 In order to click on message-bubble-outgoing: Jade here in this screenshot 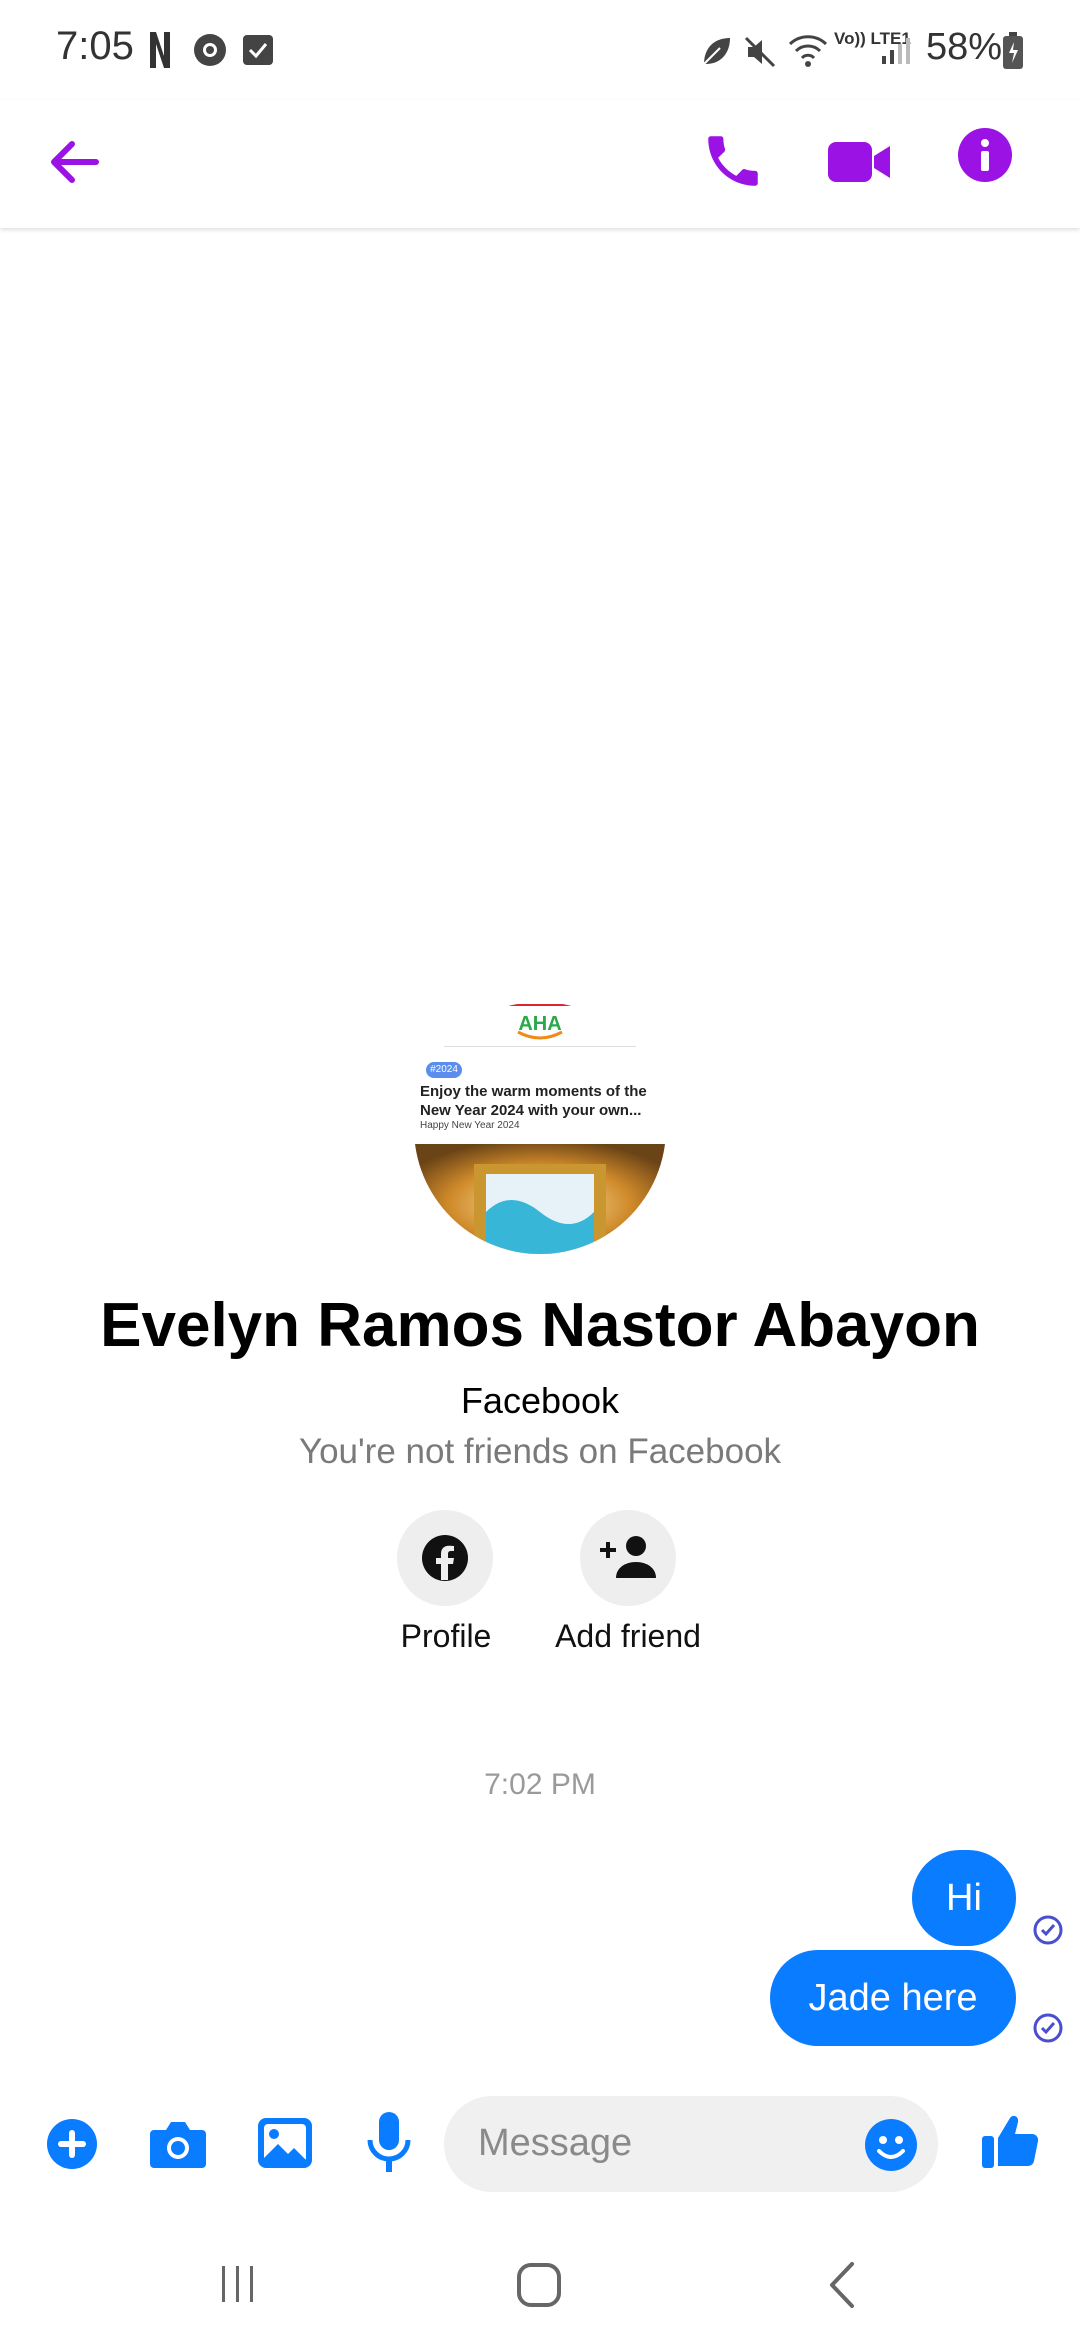, I will do `click(893, 1998)`.